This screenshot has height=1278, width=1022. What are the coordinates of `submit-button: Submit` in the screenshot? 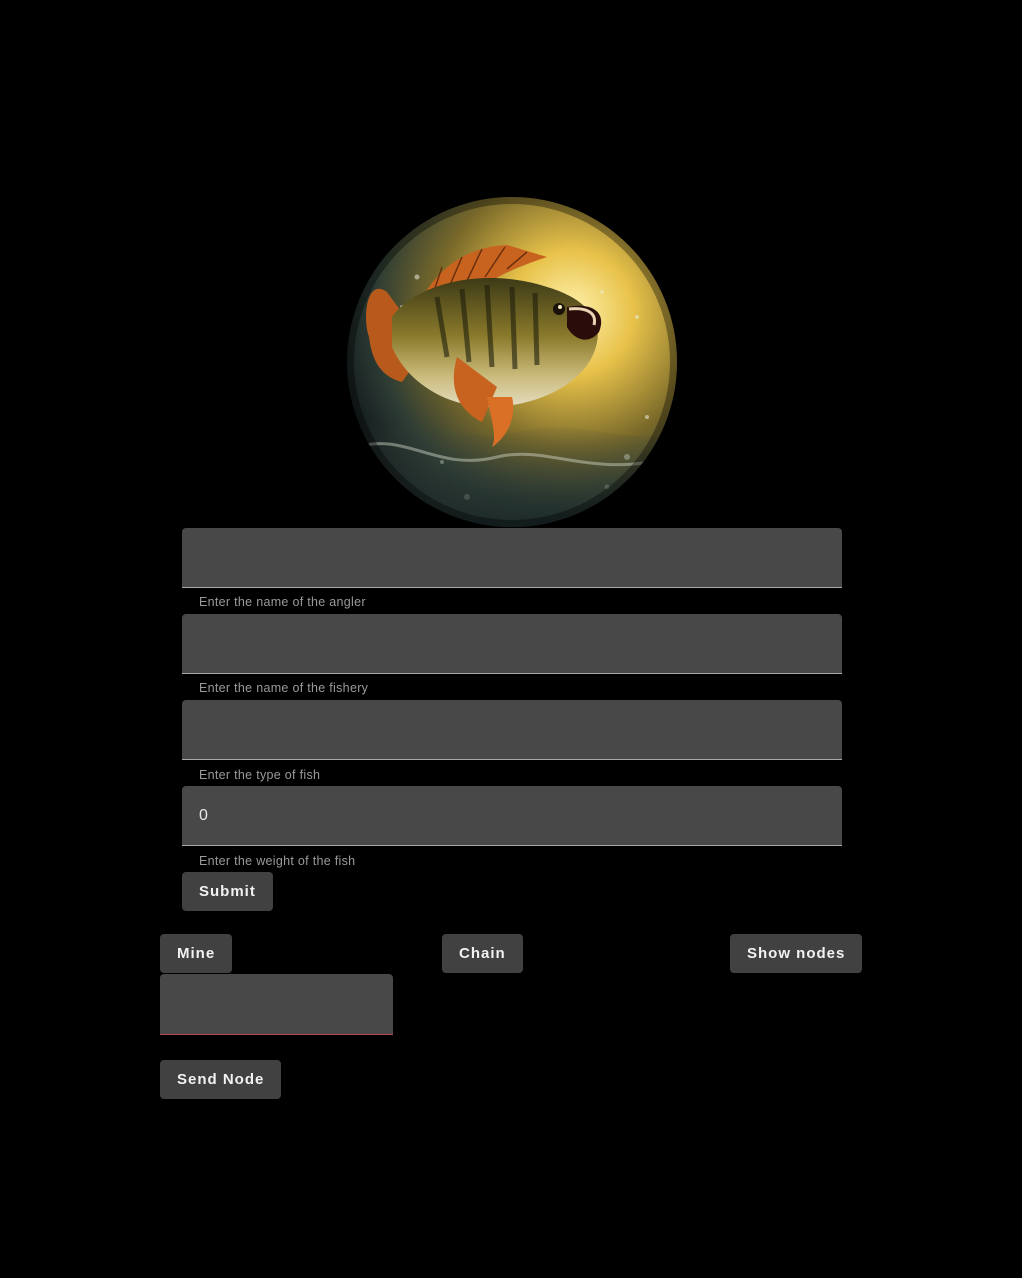 It's located at (227, 891).